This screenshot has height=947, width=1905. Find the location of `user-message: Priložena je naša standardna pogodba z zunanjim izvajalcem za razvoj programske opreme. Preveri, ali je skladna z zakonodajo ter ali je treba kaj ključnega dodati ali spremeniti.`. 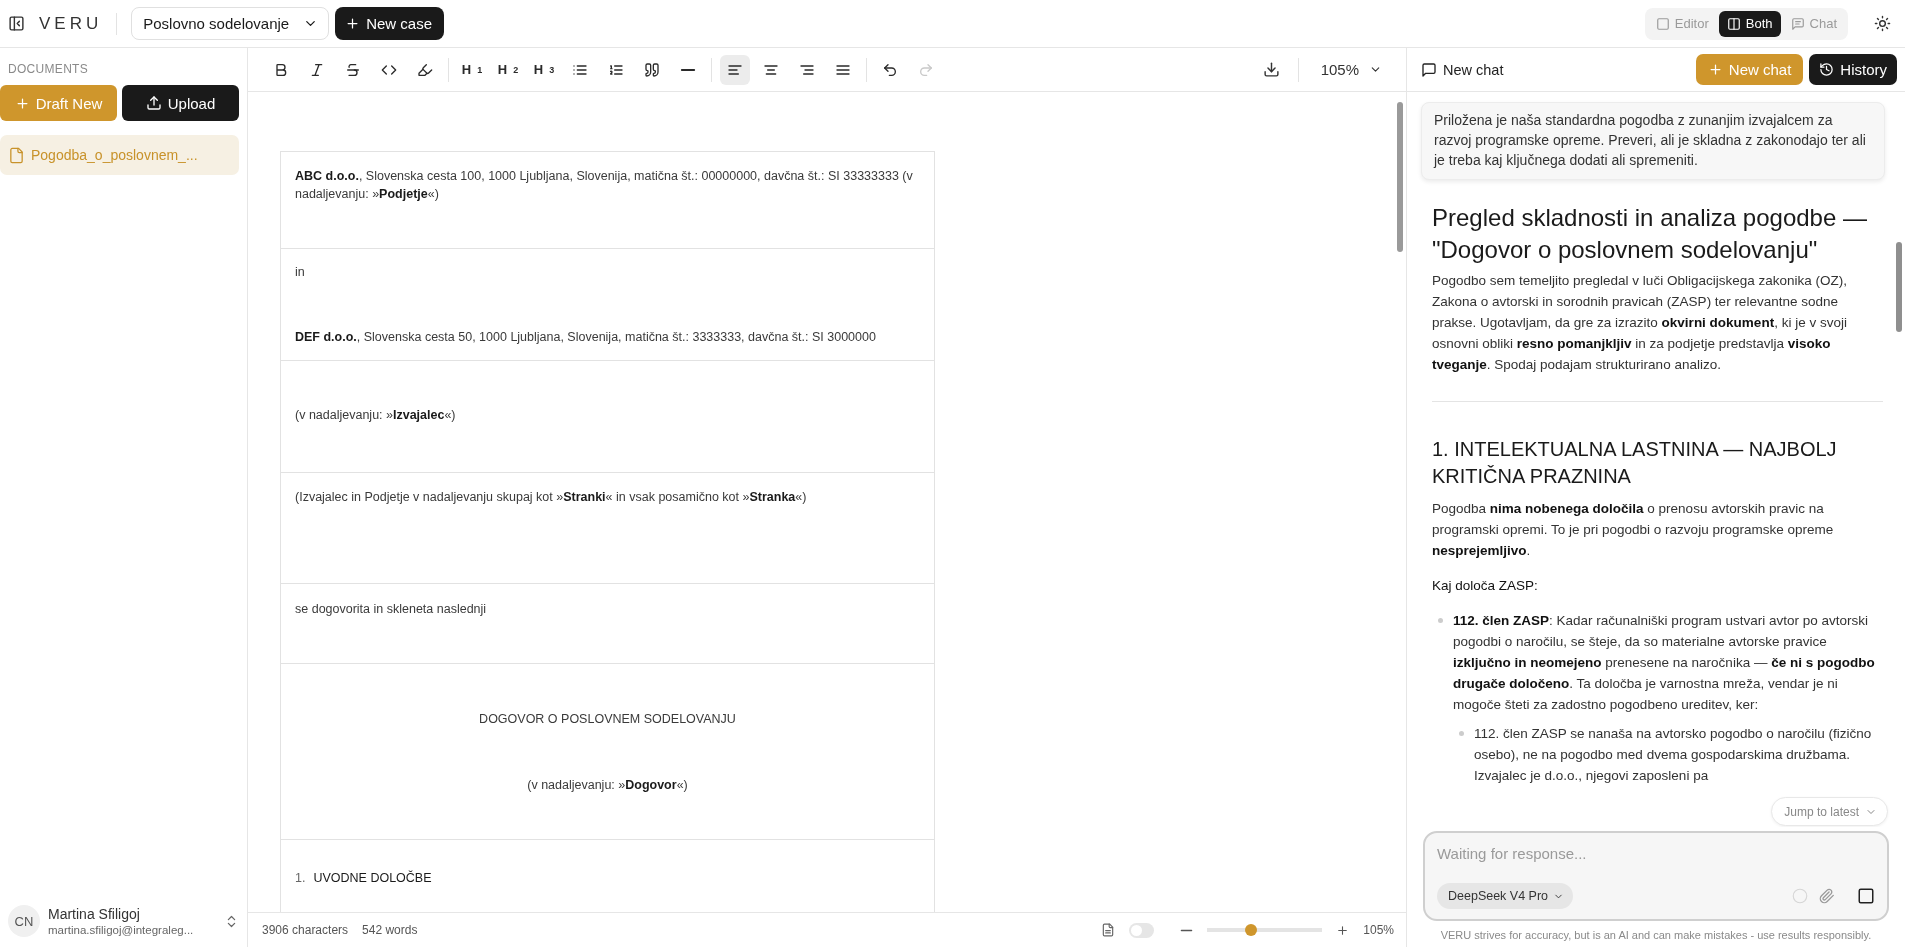

user-message: Priložena je naša standardna pogodba z zunanjim izvajalcem za razvoj programske opreme. Preveri, ali je skladna z zakonodajo ter ali je treba kaj ključnega dodati ali spremeniti. is located at coordinates (1653, 141).